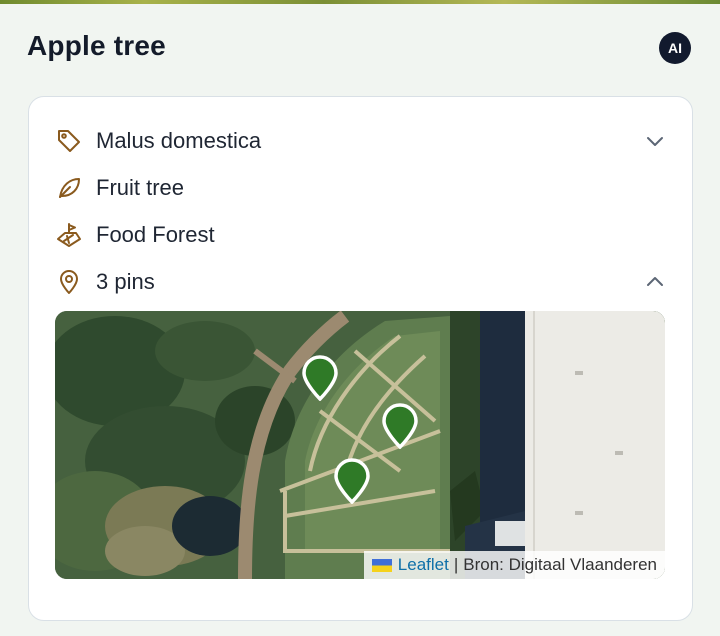  I want to click on pins-label: 3 pins, so click(125, 281).